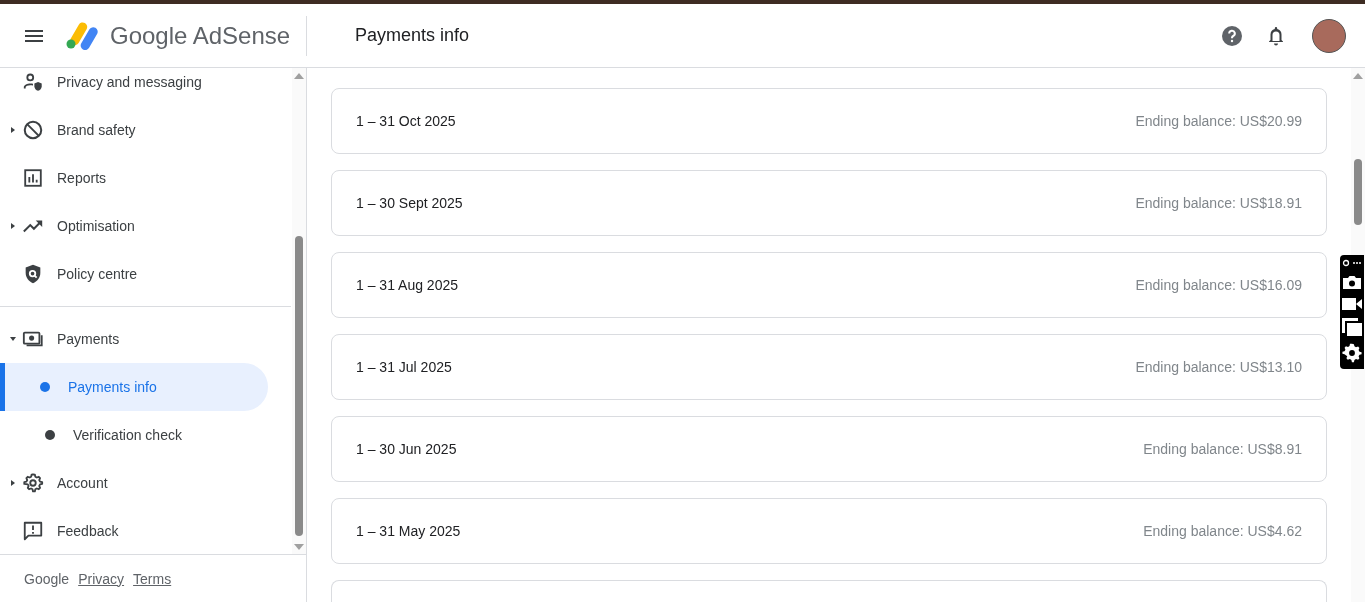  Describe the element at coordinates (101, 578) in the screenshot. I see `footer-link: Privacy` at that location.